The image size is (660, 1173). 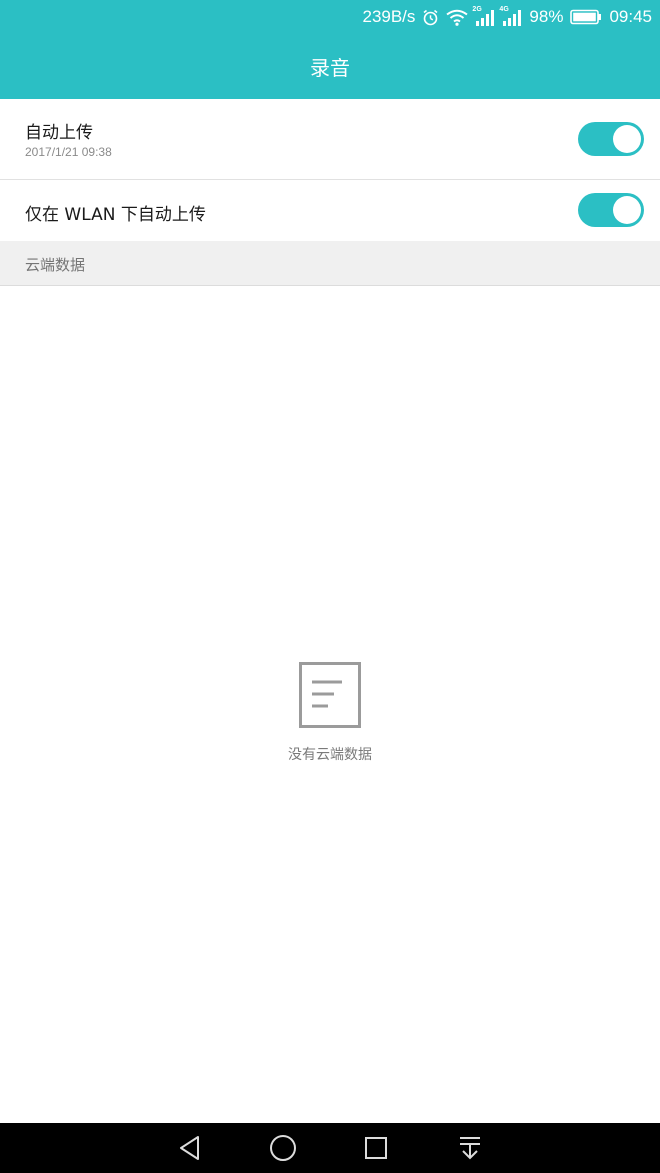 What do you see at coordinates (190, 1148) in the screenshot?
I see `back-icon` at bounding box center [190, 1148].